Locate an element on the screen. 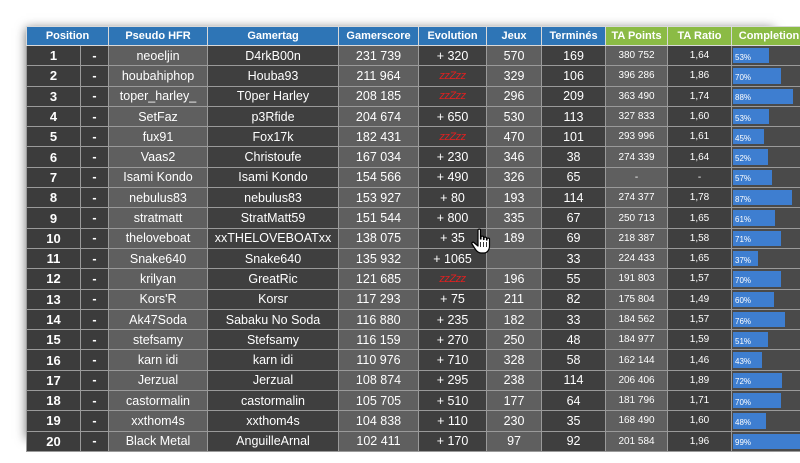 The width and height of the screenshot is (800, 463). row-gamertag: StratMatt59 is located at coordinates (273, 218).